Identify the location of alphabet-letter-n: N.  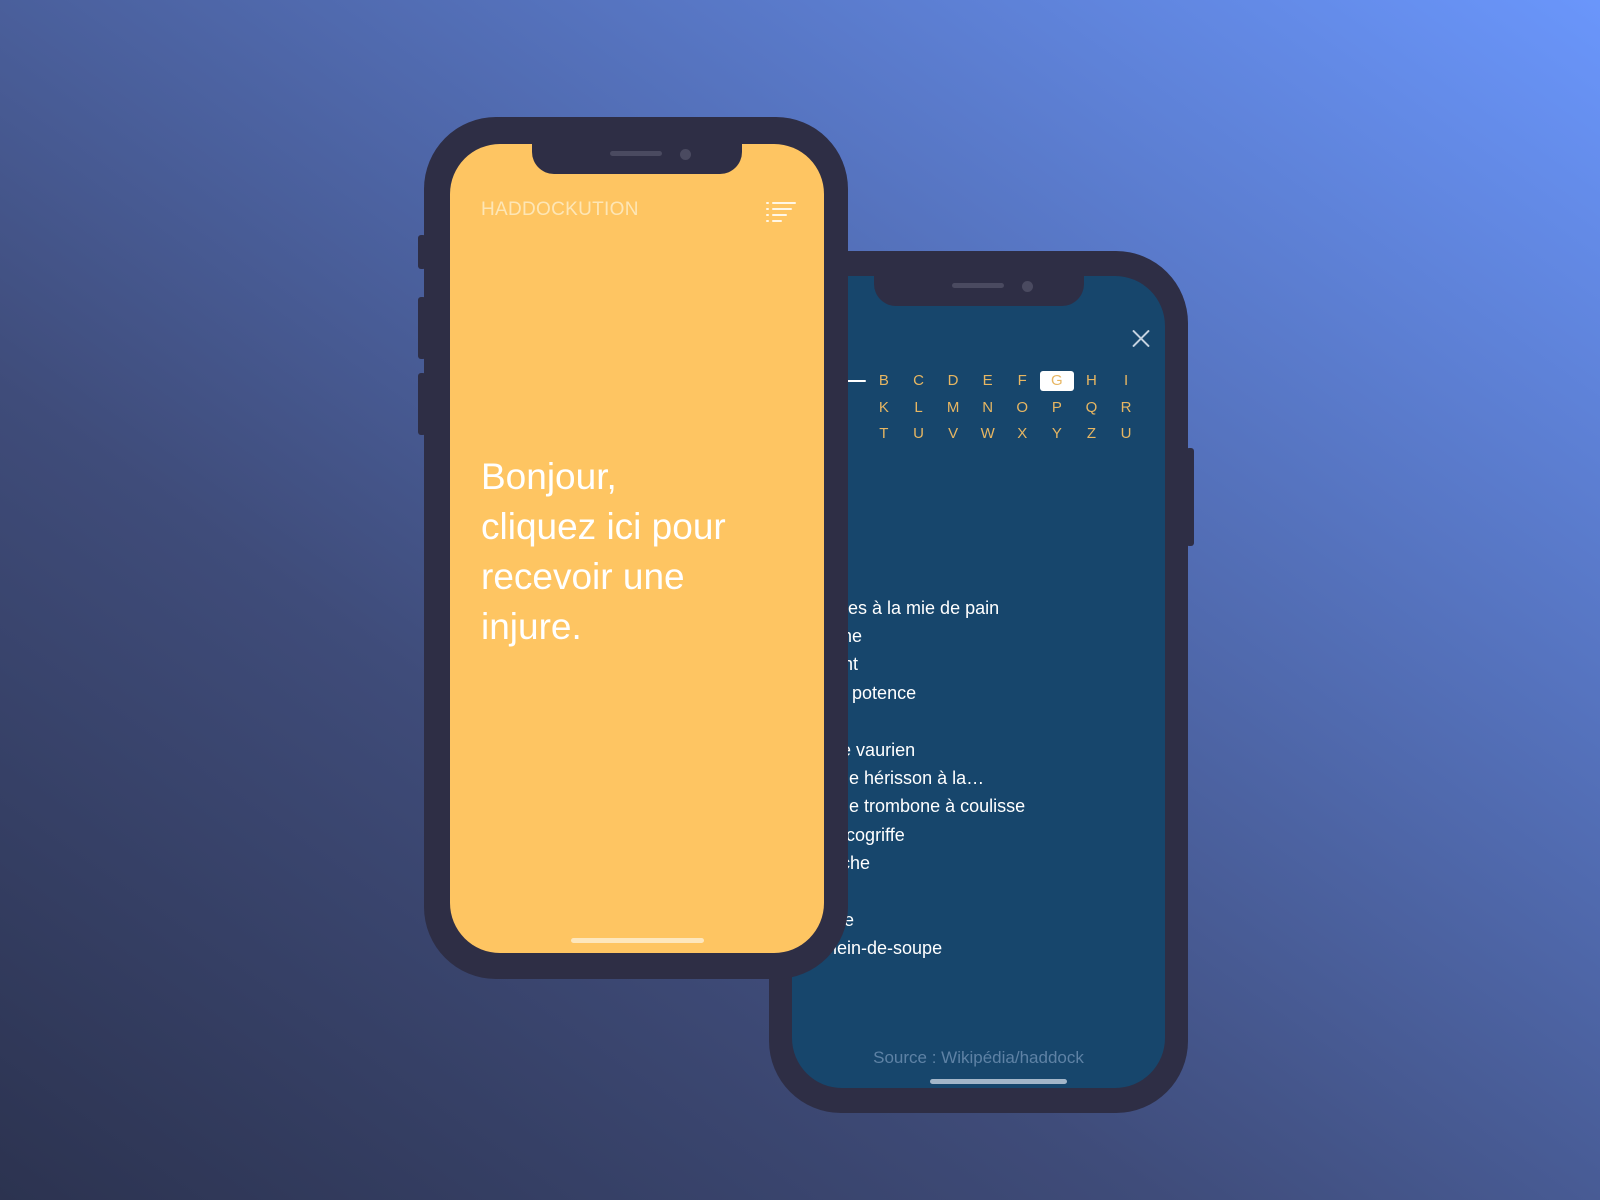
(987, 408).